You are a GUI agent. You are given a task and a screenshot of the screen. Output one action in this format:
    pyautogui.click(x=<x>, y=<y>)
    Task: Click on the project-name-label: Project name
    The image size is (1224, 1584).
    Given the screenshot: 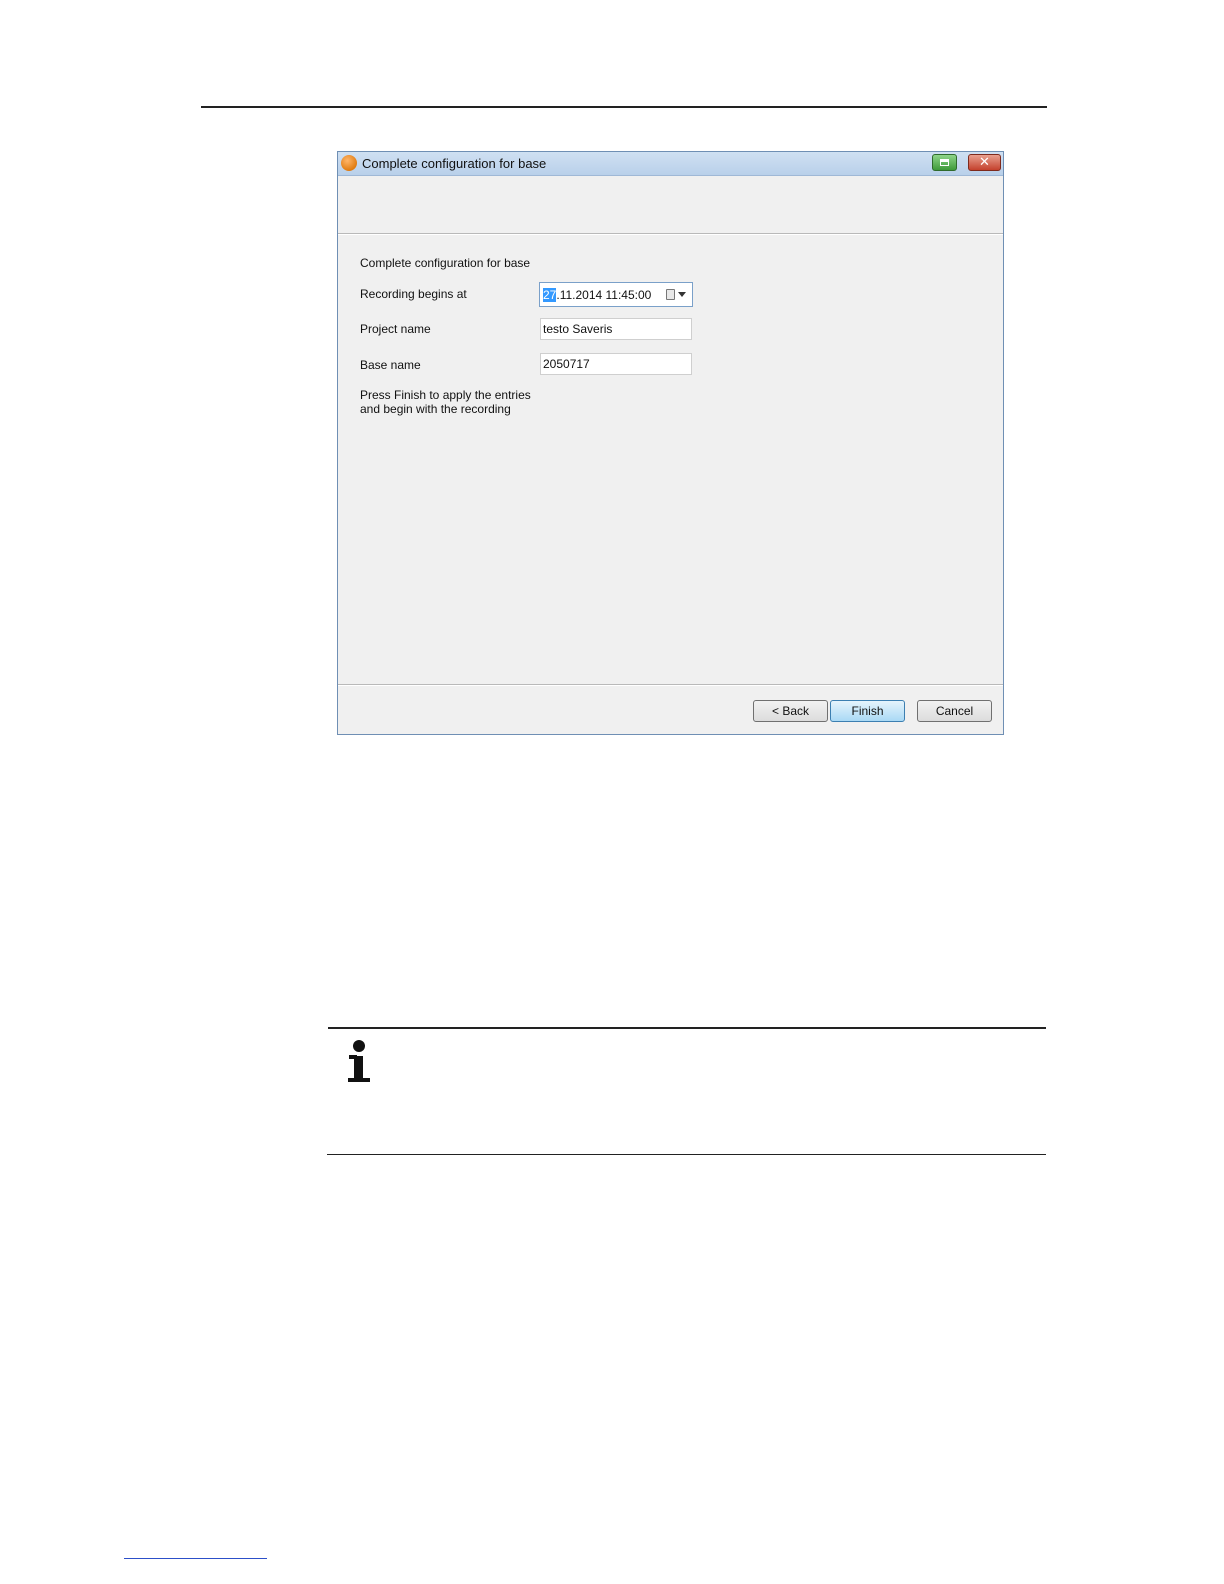 What is the action you would take?
    pyautogui.click(x=395, y=329)
    